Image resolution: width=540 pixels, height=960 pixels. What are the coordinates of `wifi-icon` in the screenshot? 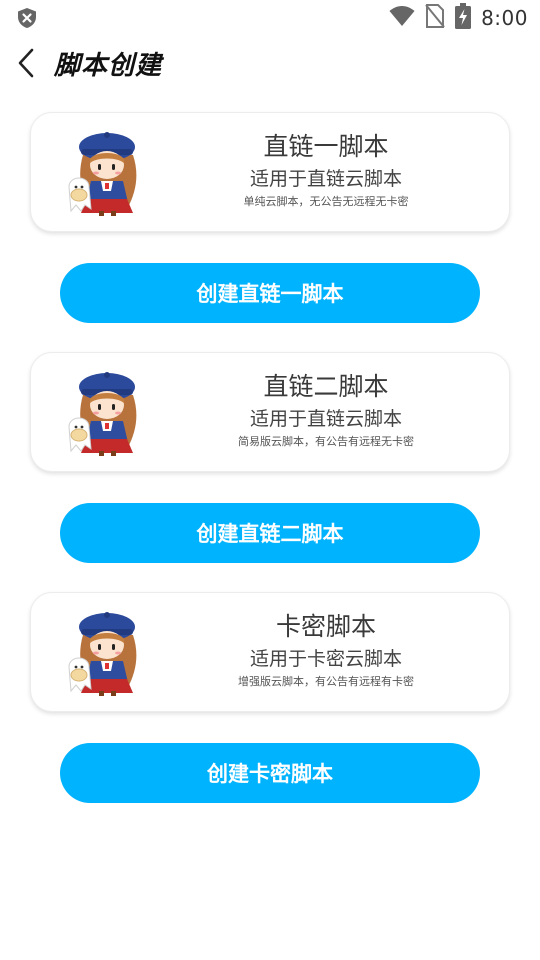 It's located at (402, 18).